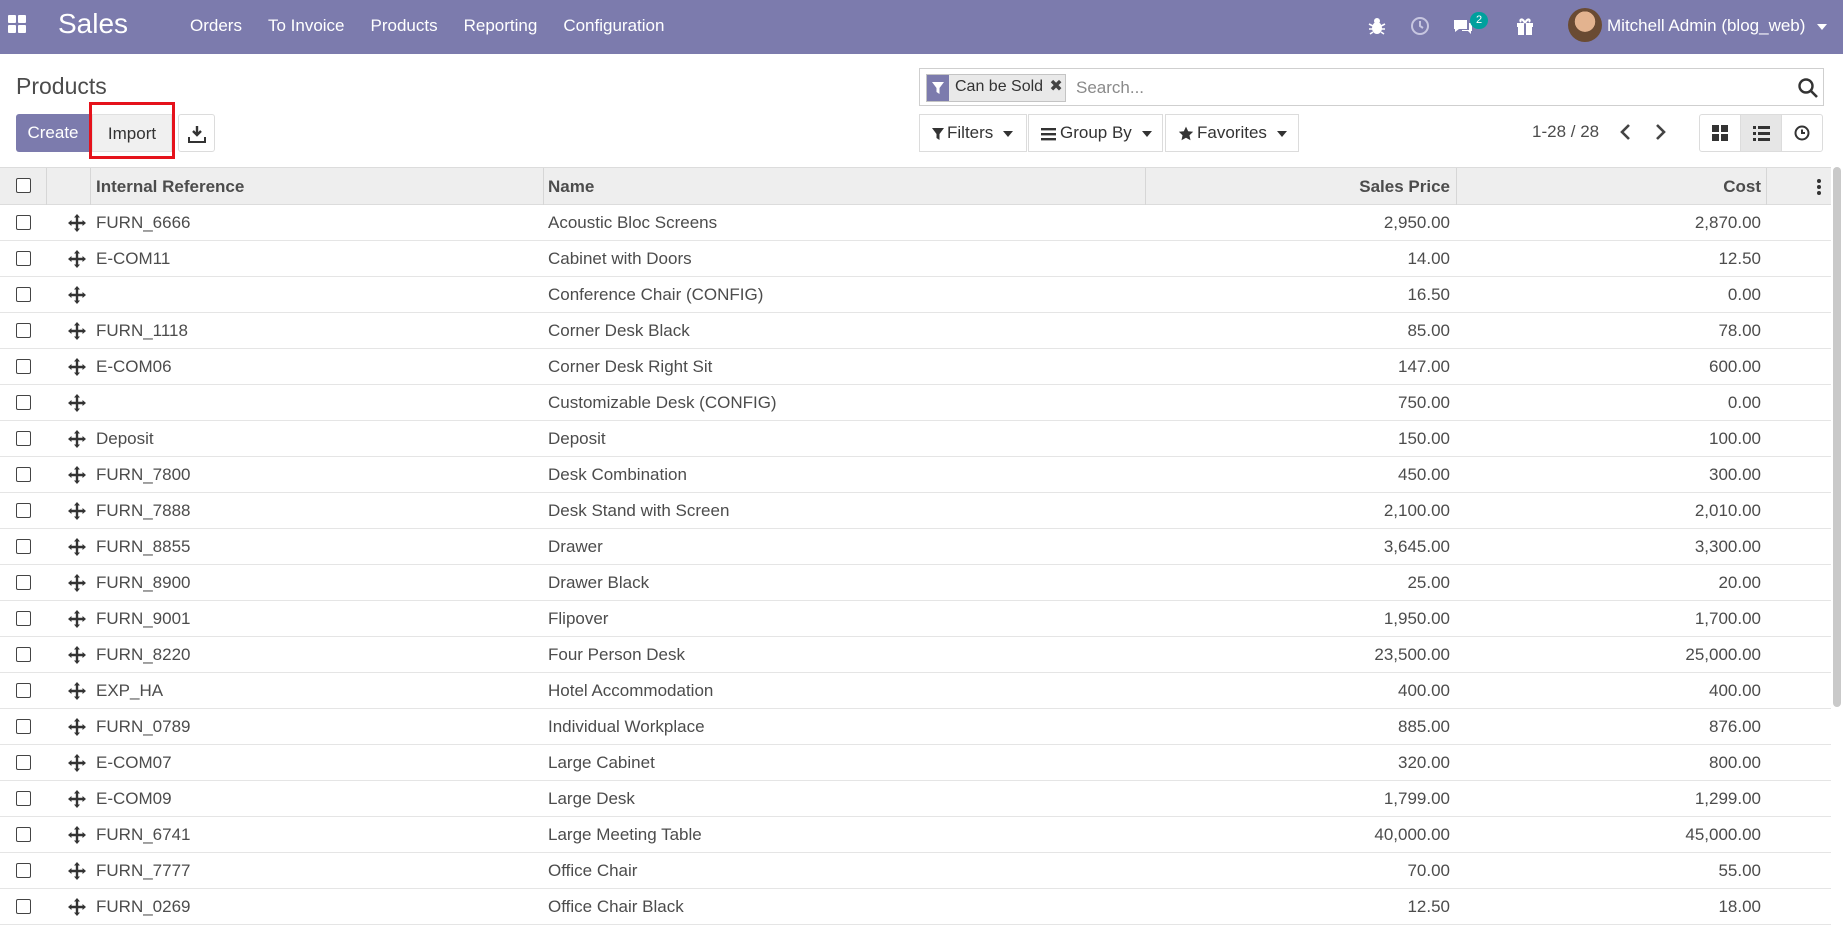  Describe the element at coordinates (915, 403) in the screenshot. I see `table-row: Customizable Desk (CONFIG) 750.00 0.00` at that location.